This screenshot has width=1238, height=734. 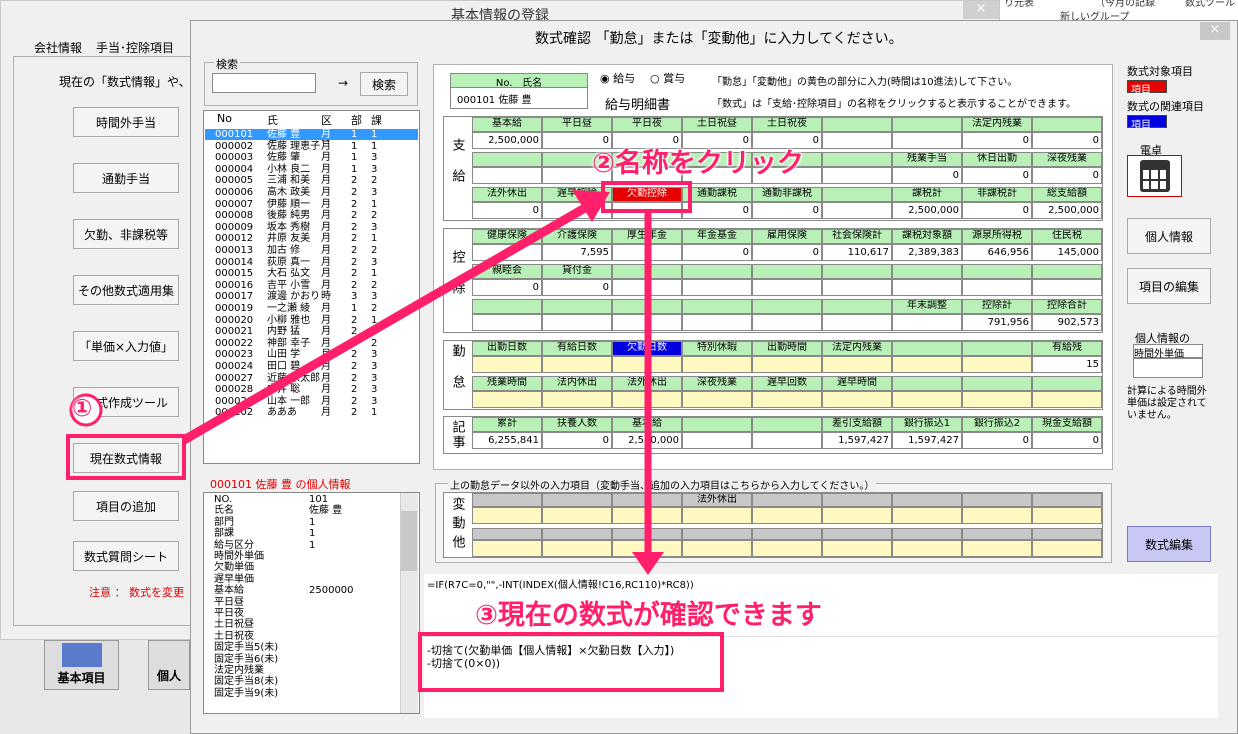 What do you see at coordinates (126, 457) in the screenshot?
I see `highlight-current-formula` at bounding box center [126, 457].